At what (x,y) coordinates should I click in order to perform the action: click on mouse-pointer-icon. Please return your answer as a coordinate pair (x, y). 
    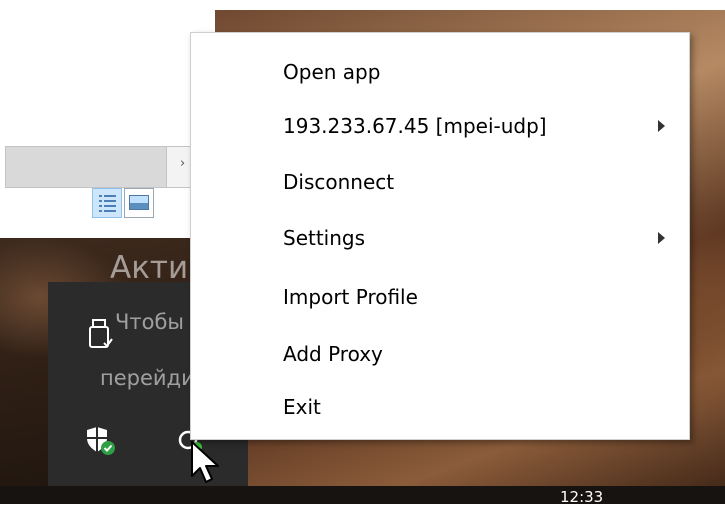
    Looking at the image, I should click on (205, 462).